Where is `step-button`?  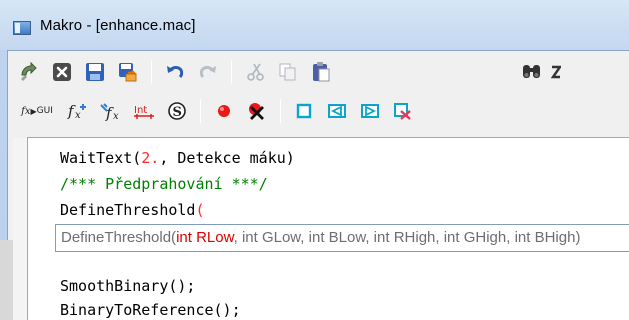 step-button is located at coordinates (304, 111).